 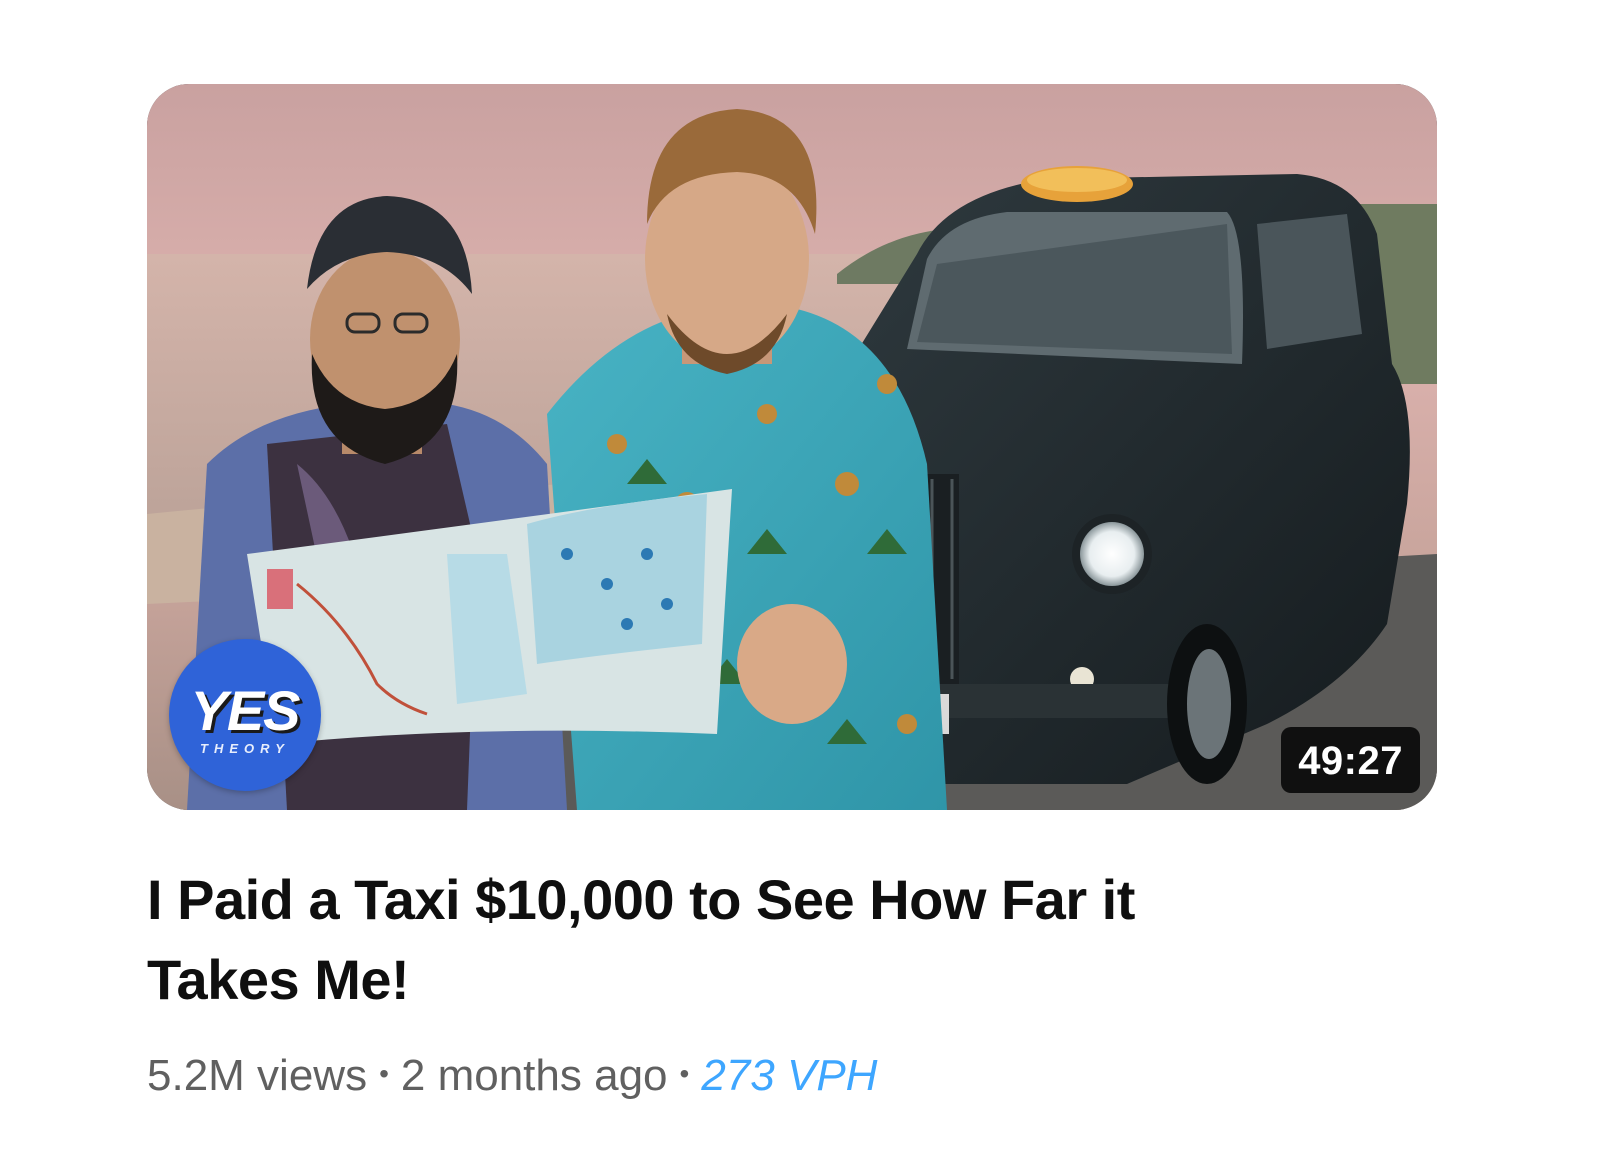 What do you see at coordinates (245, 710) in the screenshot?
I see `logo-text: YES` at bounding box center [245, 710].